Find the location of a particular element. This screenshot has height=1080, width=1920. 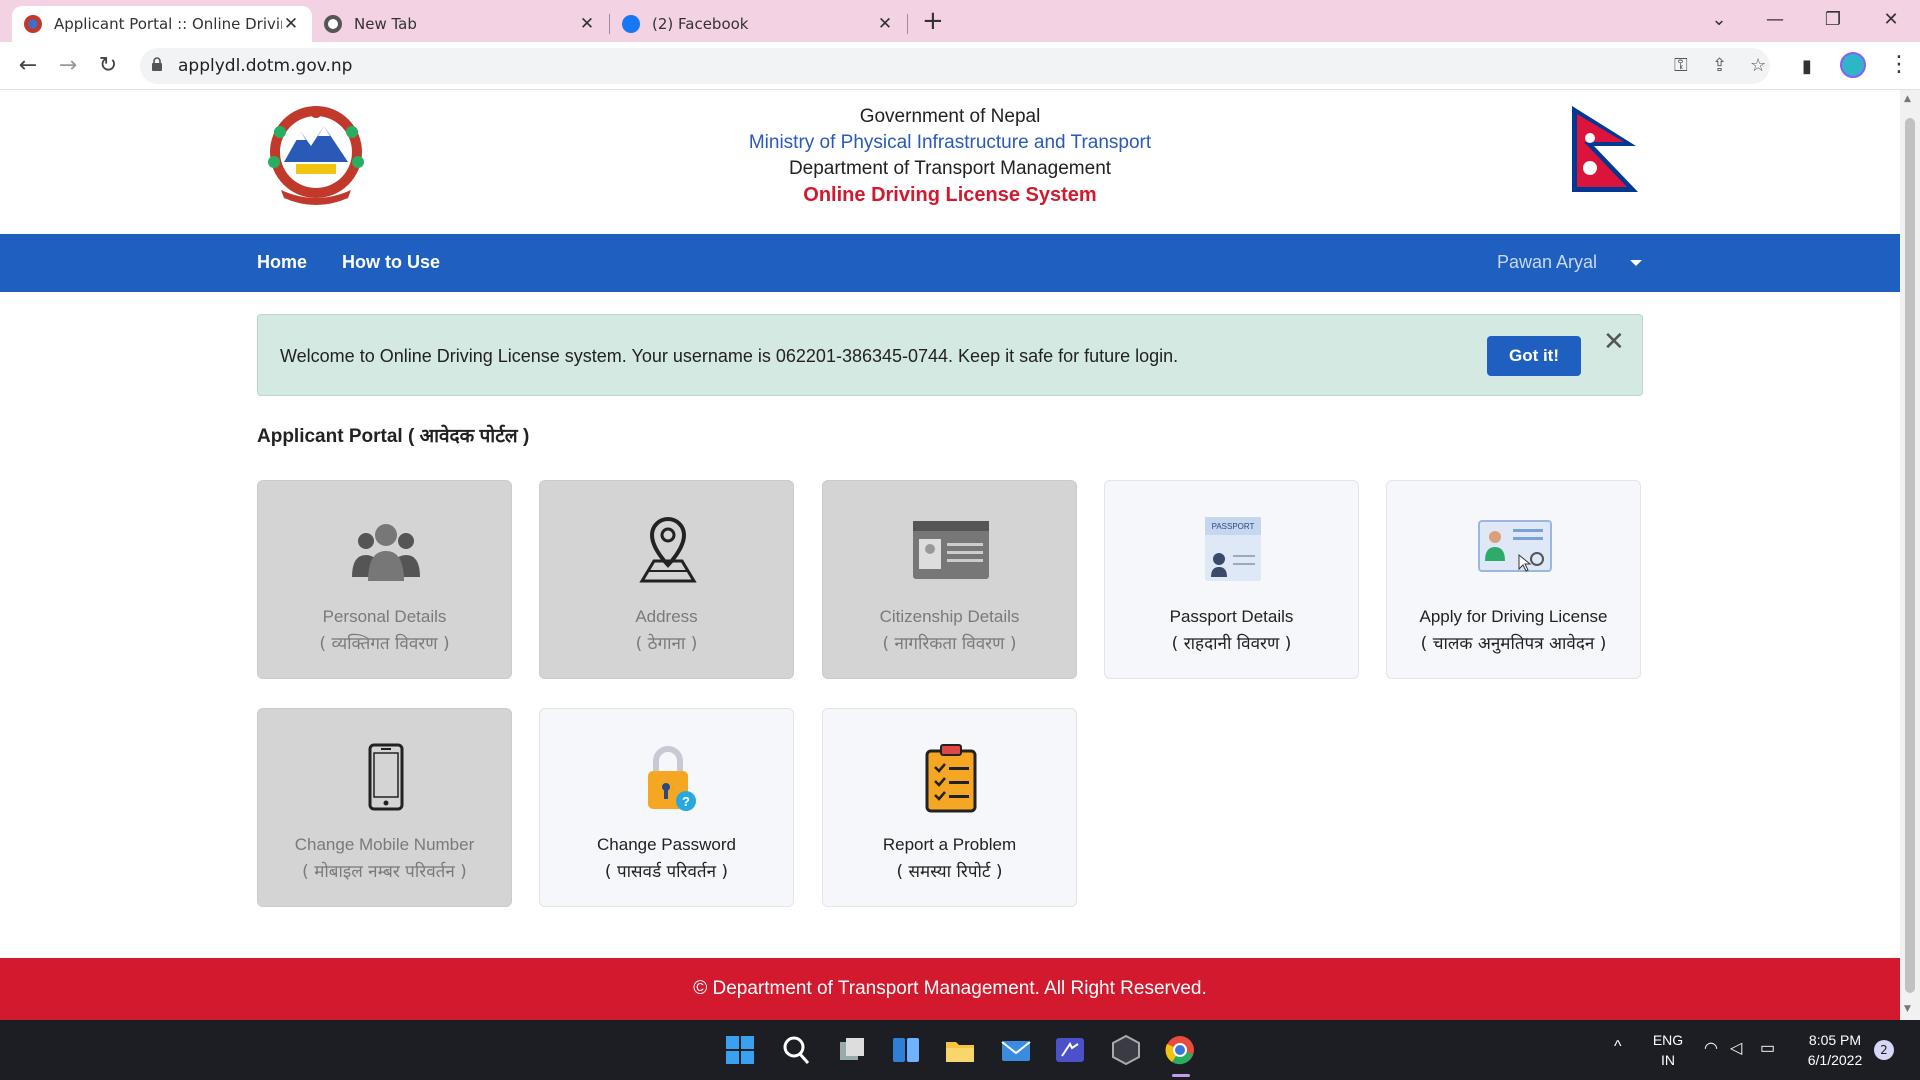

back-icon: ← is located at coordinates (28, 66).